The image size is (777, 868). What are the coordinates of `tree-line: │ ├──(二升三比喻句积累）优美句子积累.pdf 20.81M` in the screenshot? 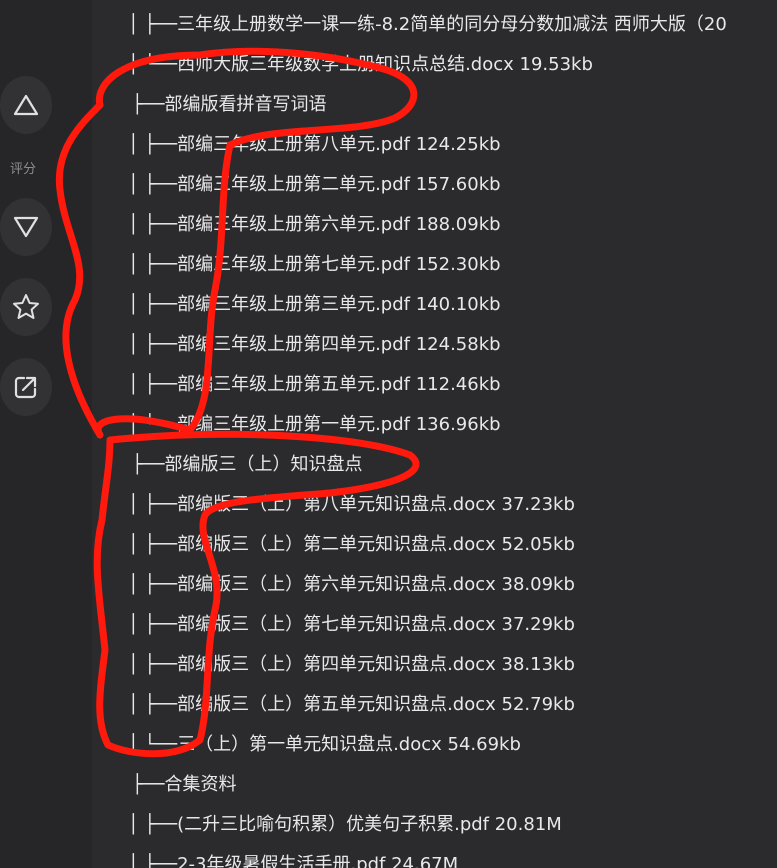 It's located at (345, 825).